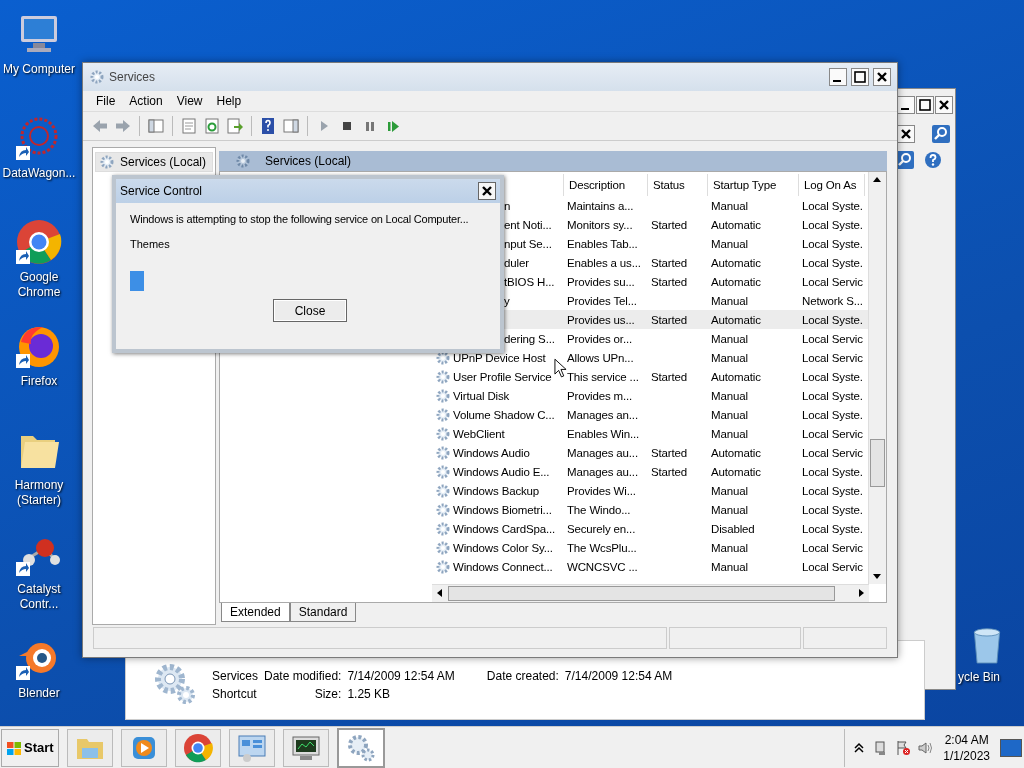 This screenshot has height=768, width=1024. Describe the element at coordinates (146, 101) in the screenshot. I see `menu-item: Action` at that location.